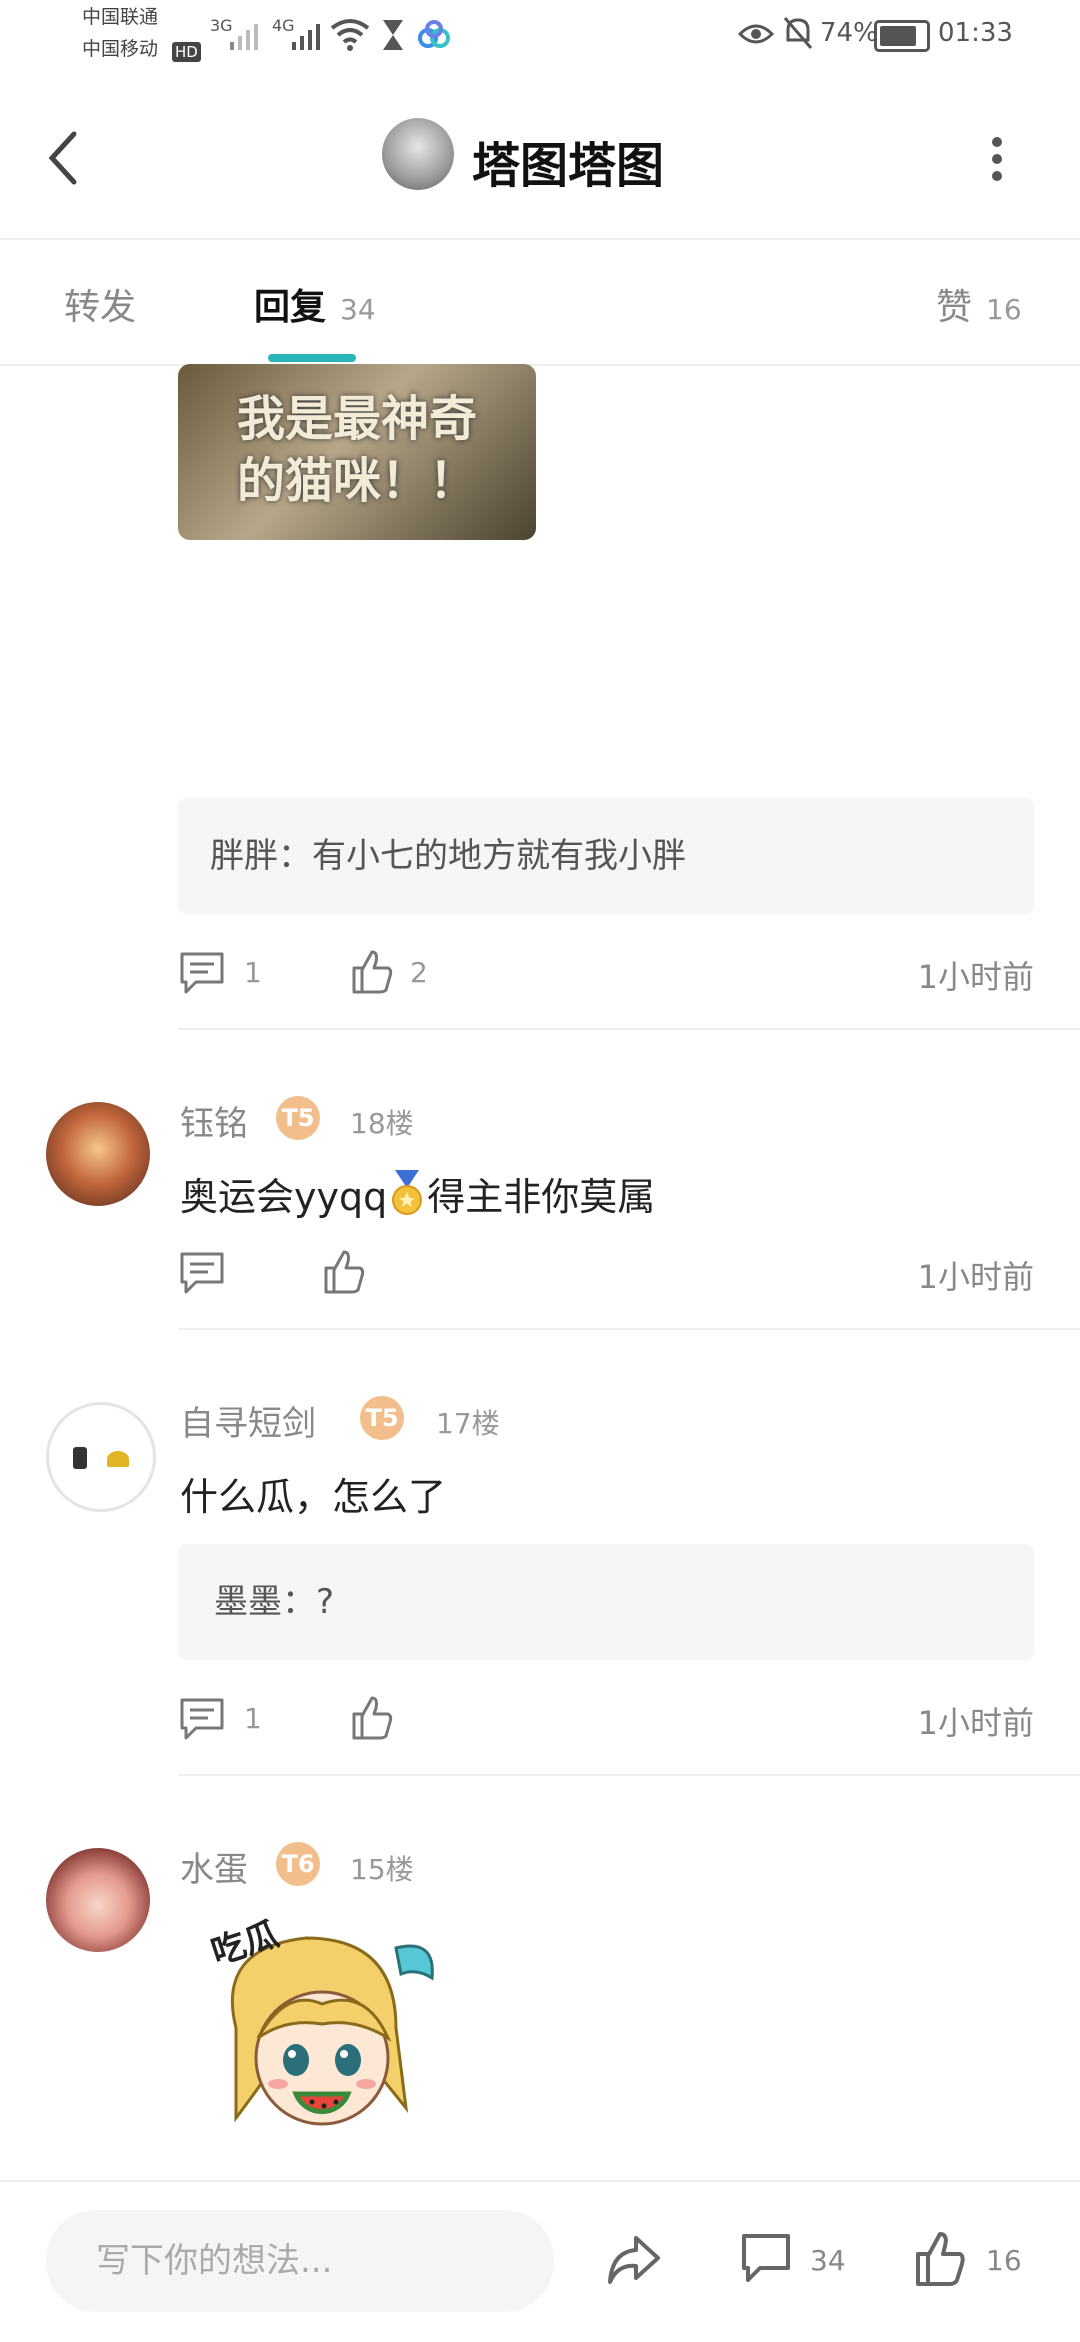 This screenshot has height=2342, width=1080. What do you see at coordinates (1004, 309) in the screenshot?
I see `tab-like-count: 16` at bounding box center [1004, 309].